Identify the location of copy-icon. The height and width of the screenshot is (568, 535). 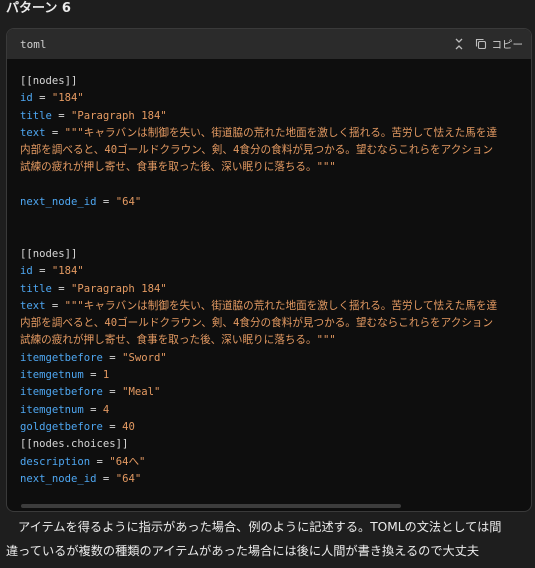
(481, 44).